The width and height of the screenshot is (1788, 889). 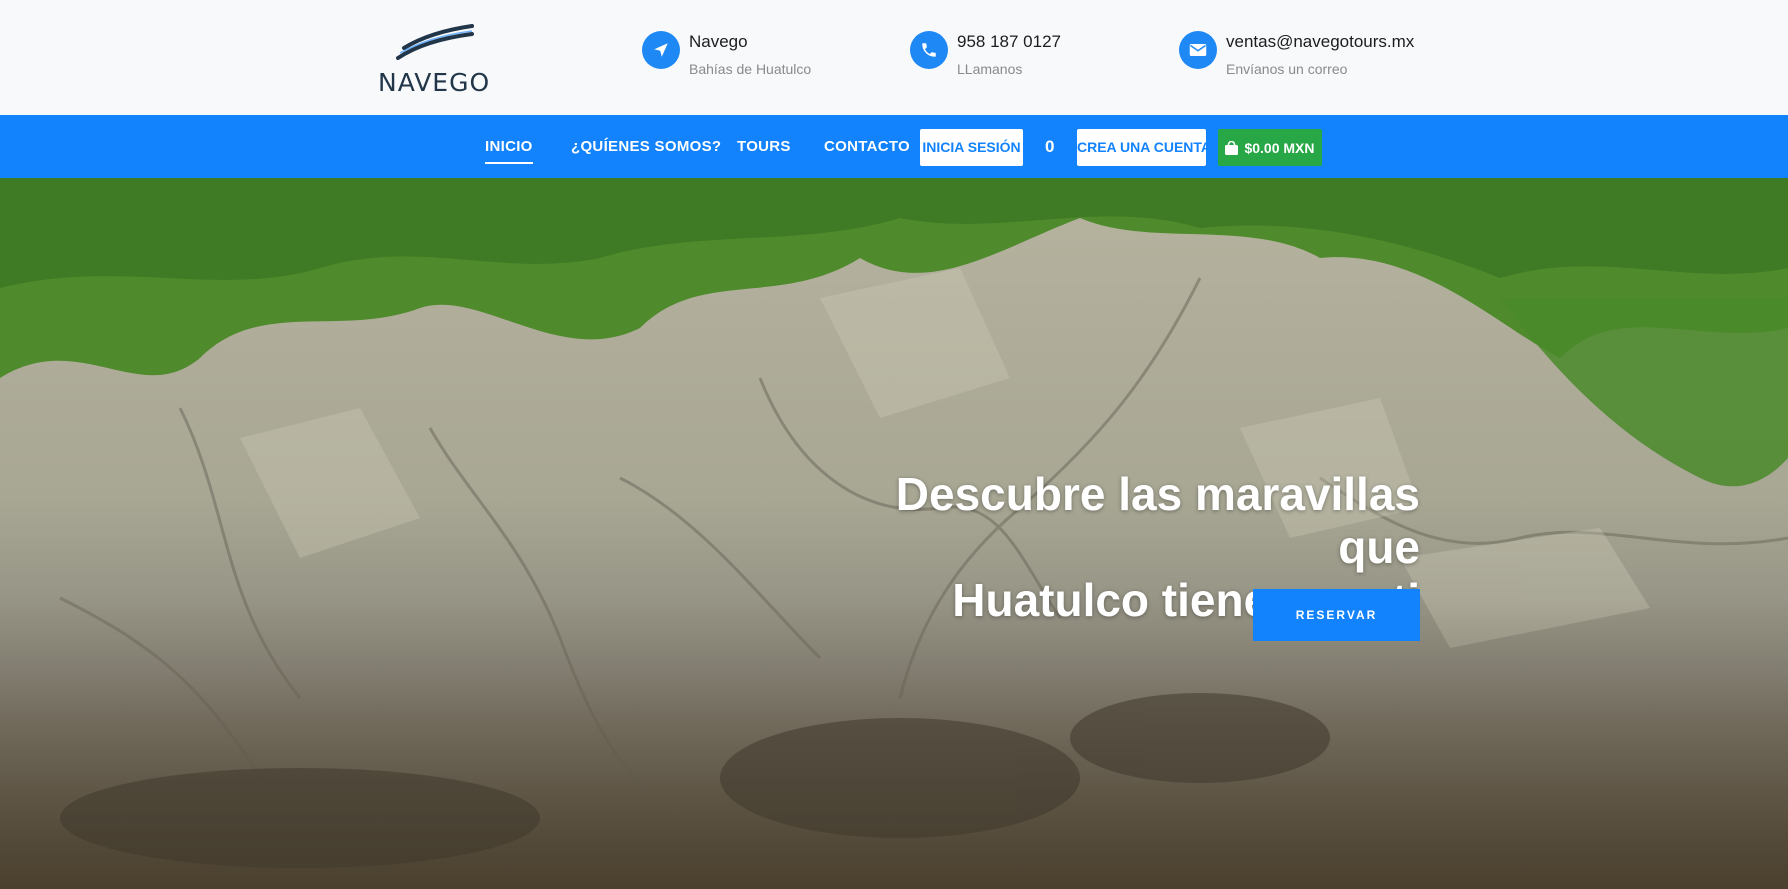 What do you see at coordinates (867, 146) in the screenshot?
I see `nav-contacto: CONTACTO` at bounding box center [867, 146].